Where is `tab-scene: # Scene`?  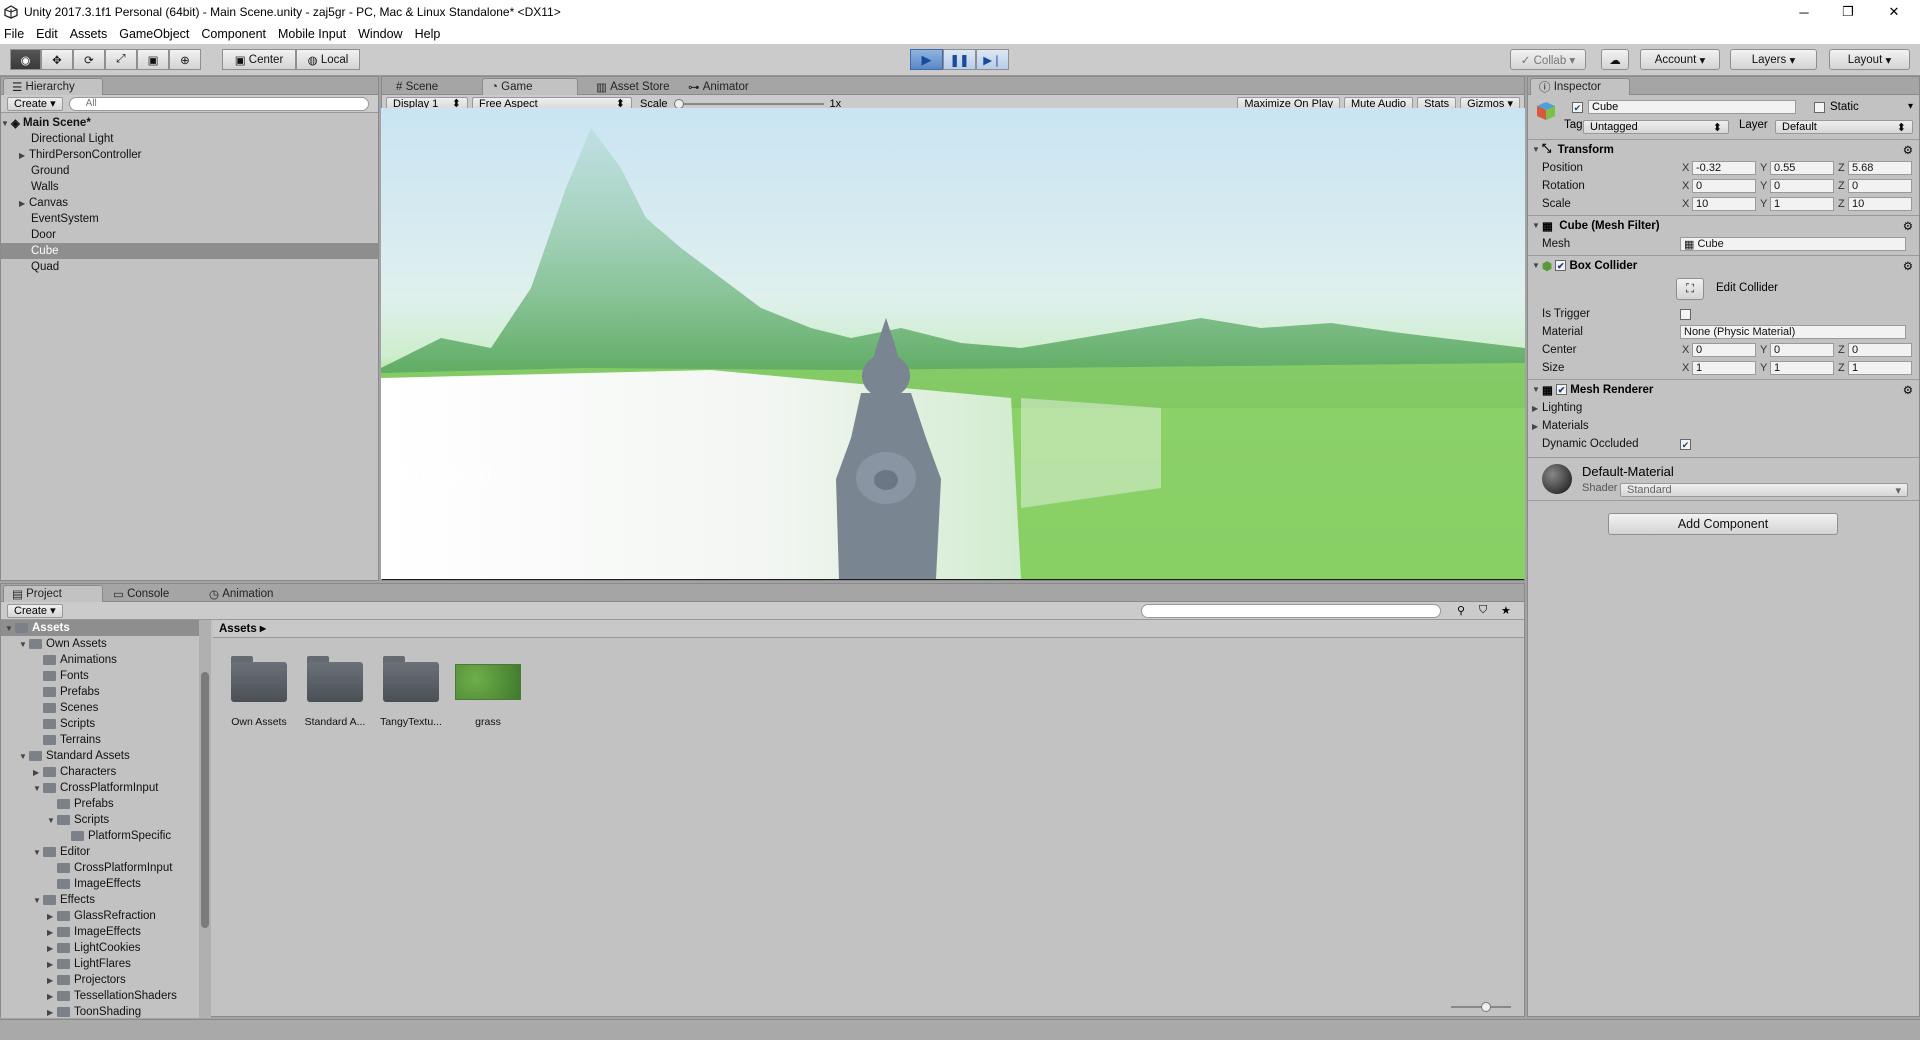
tab-scene: # Scene is located at coordinates (417, 86).